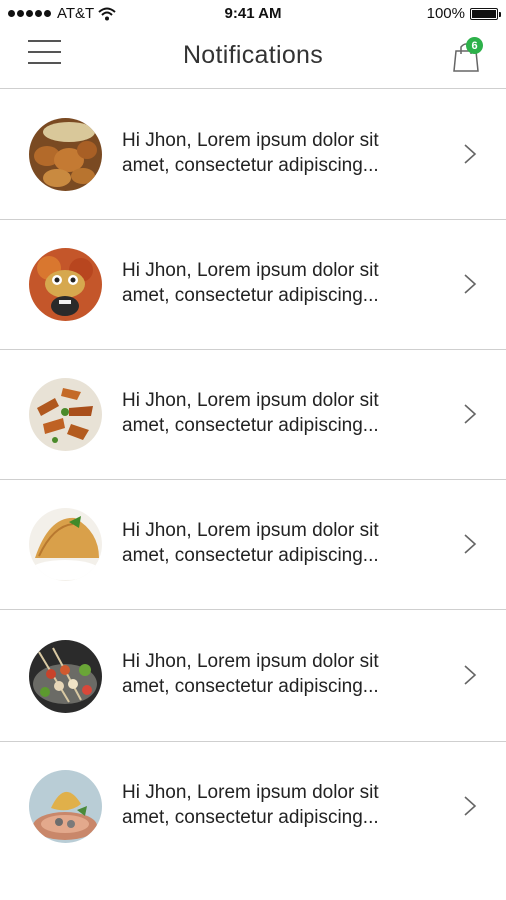 Image resolution: width=506 pixels, height=900 pixels. I want to click on fried-chicken-icon, so click(65, 154).